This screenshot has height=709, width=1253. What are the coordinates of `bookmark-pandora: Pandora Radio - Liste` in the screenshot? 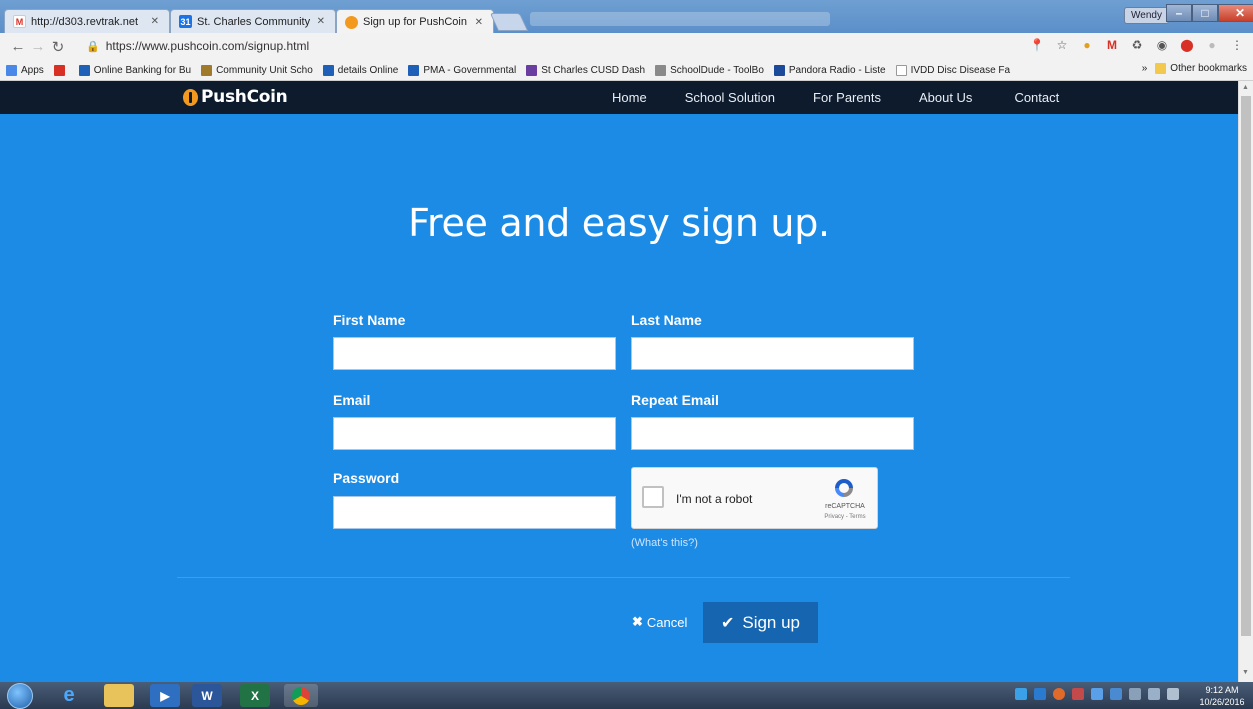 It's located at (829, 70).